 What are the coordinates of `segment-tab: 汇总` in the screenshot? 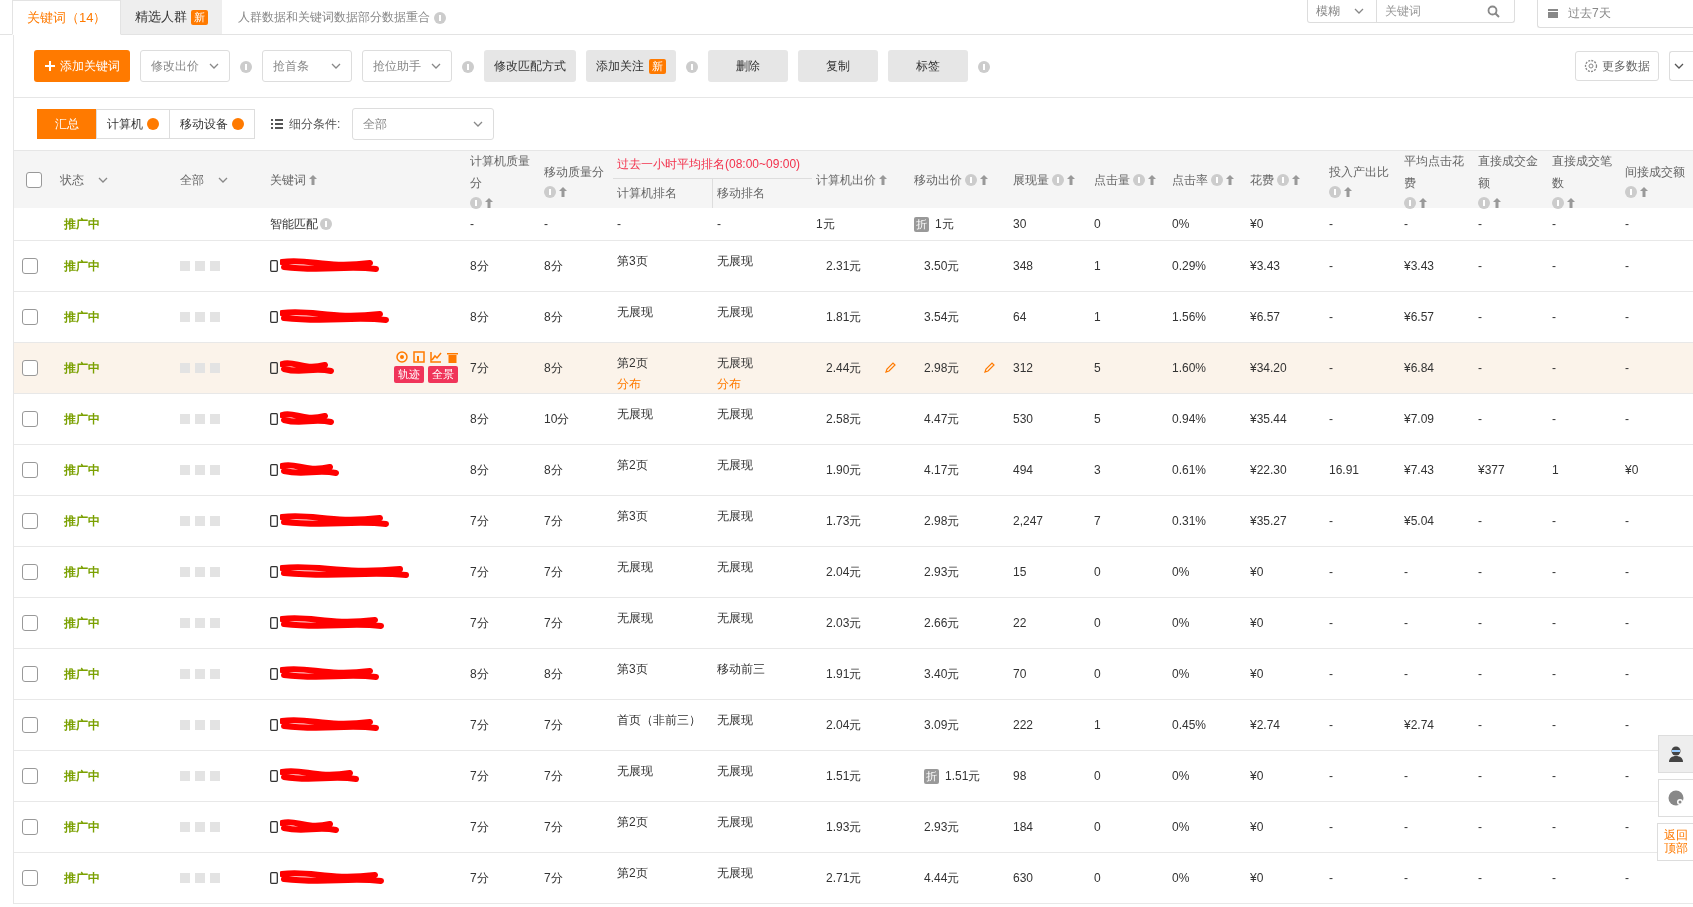 It's located at (67, 124).